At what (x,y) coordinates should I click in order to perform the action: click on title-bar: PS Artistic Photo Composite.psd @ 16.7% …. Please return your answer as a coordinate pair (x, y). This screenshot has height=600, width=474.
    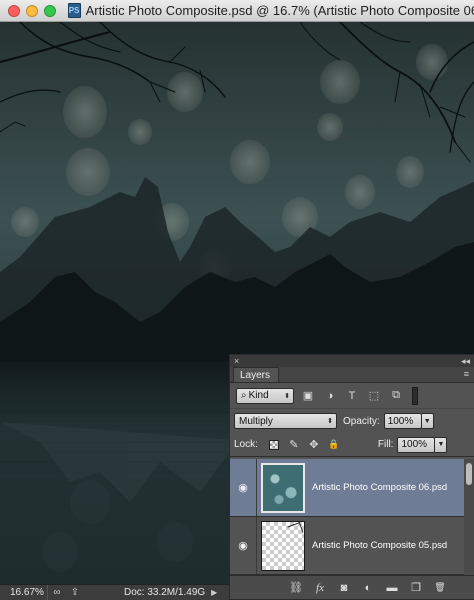
    Looking at the image, I should click on (237, 11).